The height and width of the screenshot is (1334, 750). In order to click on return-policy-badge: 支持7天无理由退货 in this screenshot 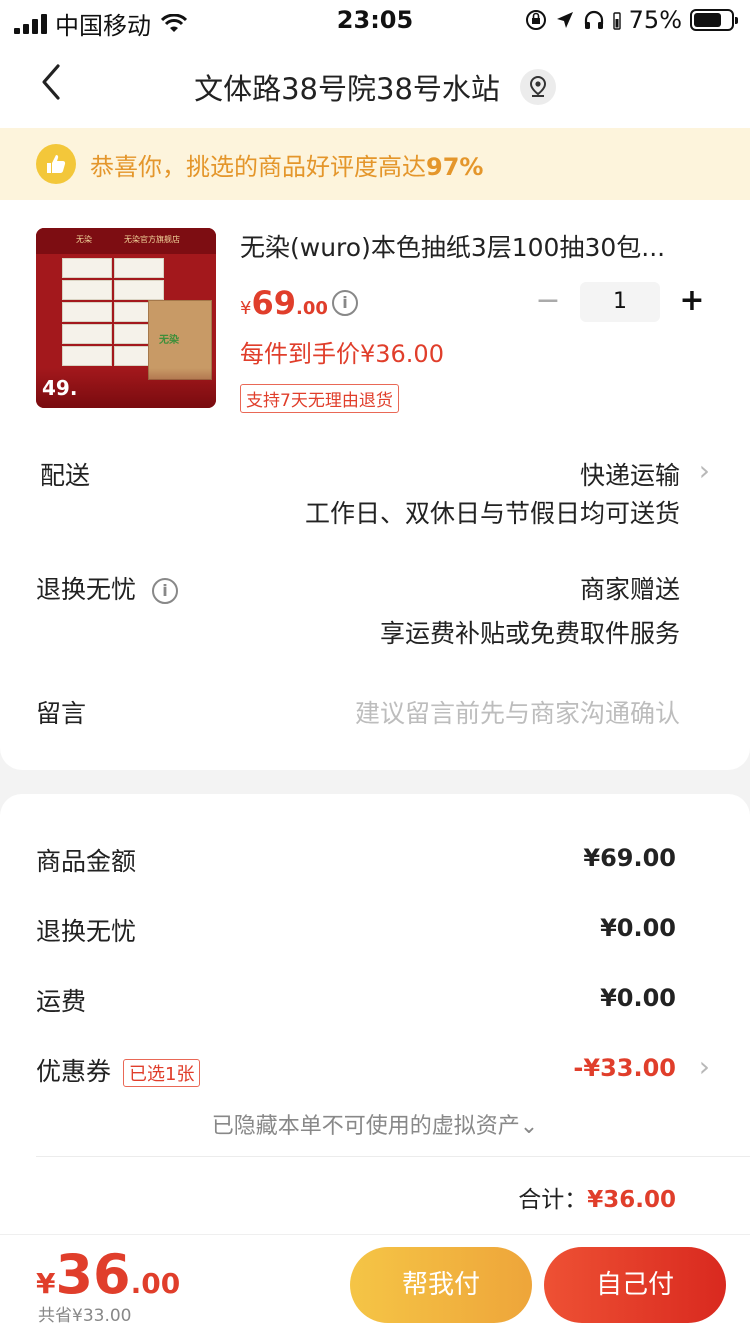, I will do `click(319, 398)`.